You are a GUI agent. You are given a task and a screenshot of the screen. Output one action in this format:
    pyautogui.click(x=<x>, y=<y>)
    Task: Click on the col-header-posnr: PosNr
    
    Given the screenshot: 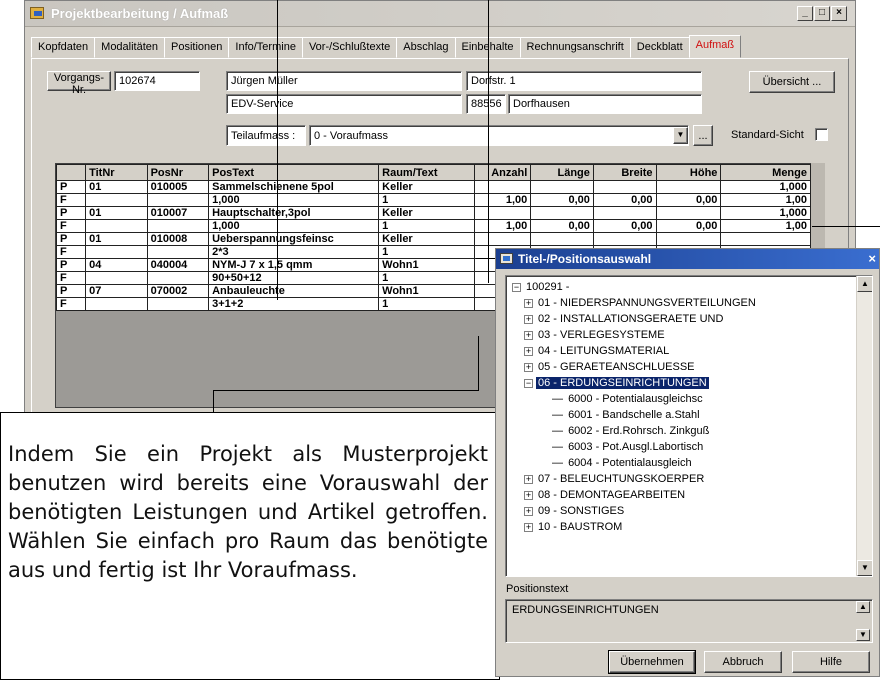 What is the action you would take?
    pyautogui.click(x=178, y=172)
    